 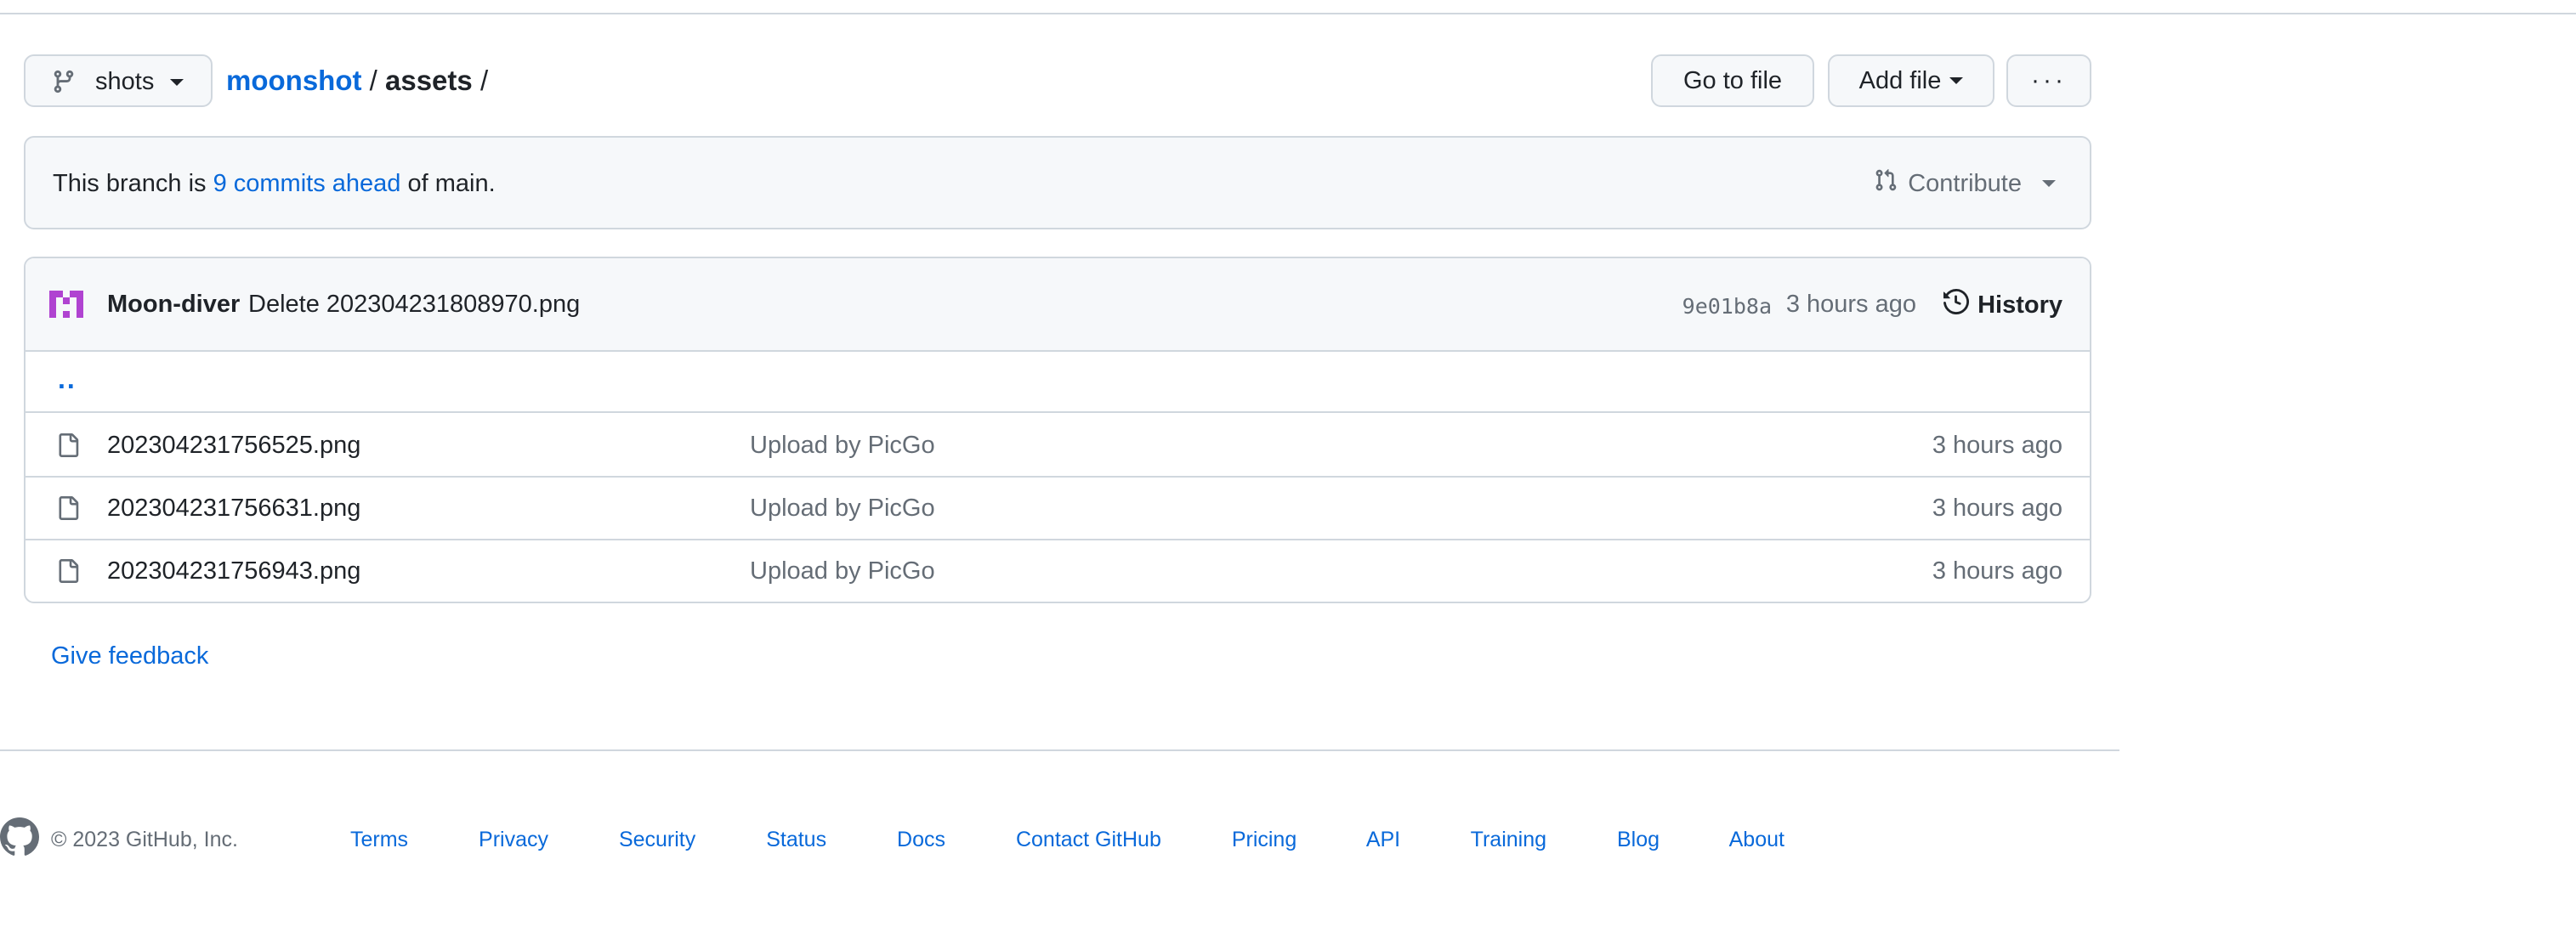 What do you see at coordinates (1059, 750) in the screenshot?
I see `footer-divider` at bounding box center [1059, 750].